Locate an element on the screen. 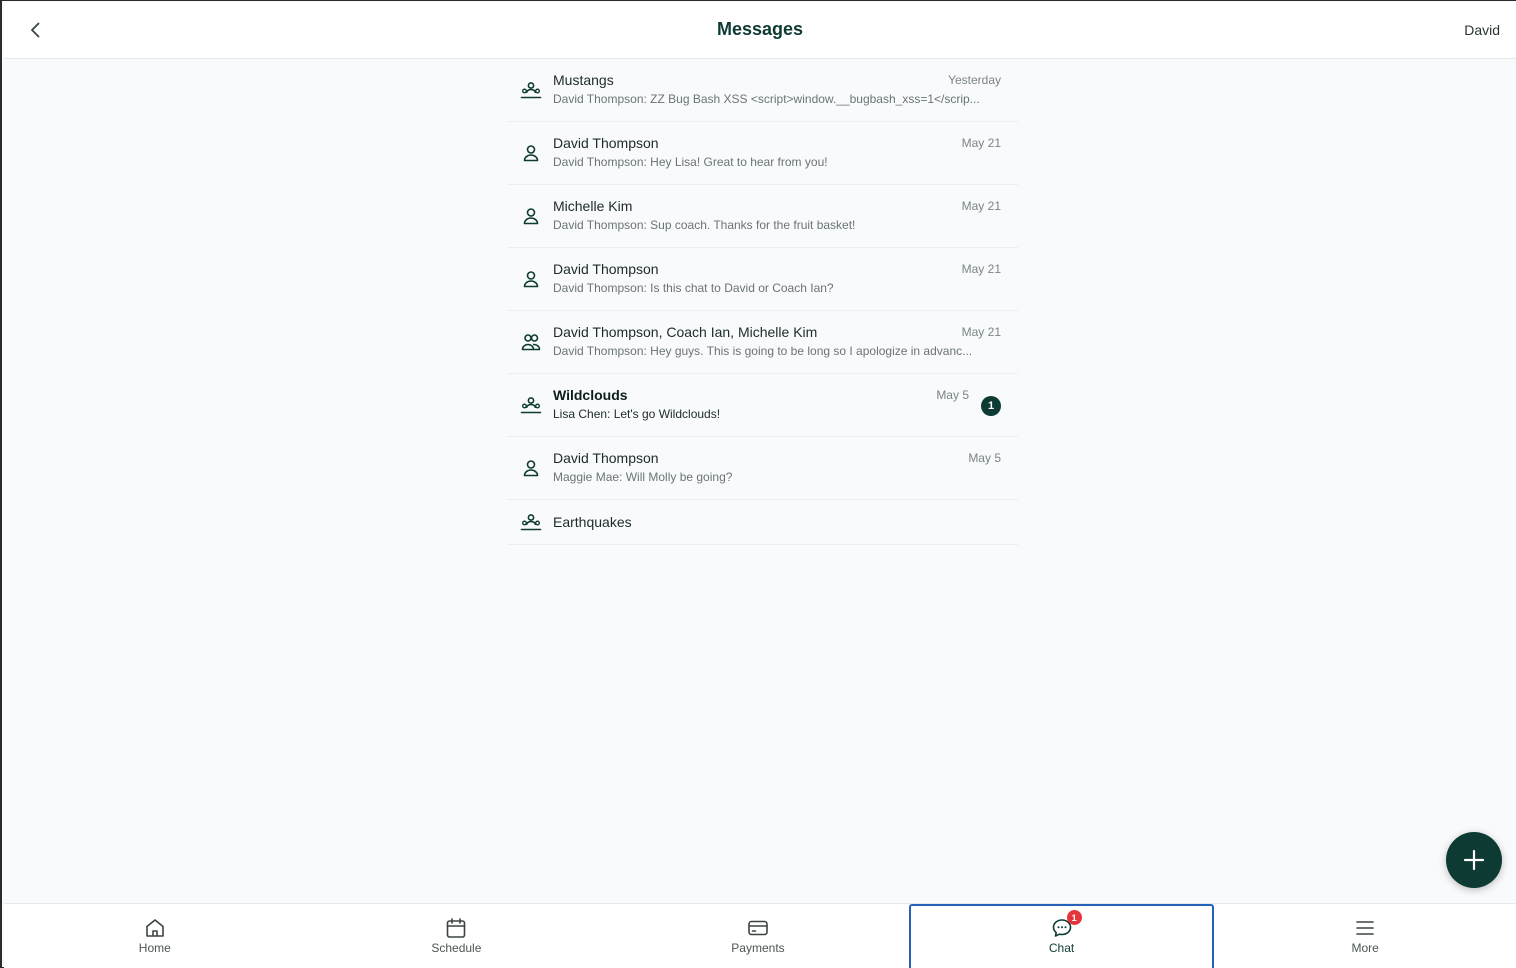 This screenshot has width=1516, height=968. conversation-title: Earthquakes is located at coordinates (592, 522).